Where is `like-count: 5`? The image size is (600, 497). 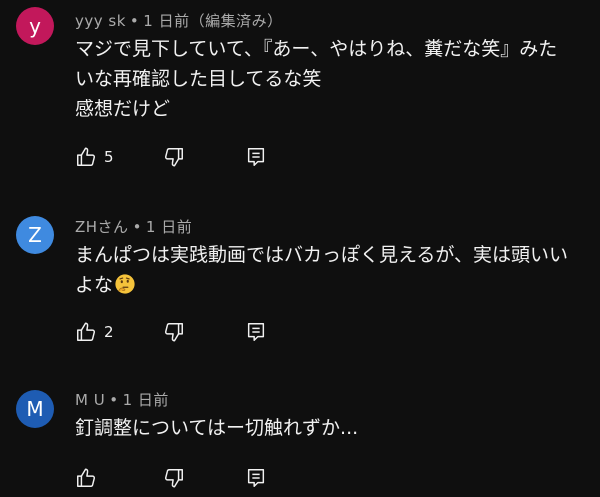 like-count: 5 is located at coordinates (109, 157).